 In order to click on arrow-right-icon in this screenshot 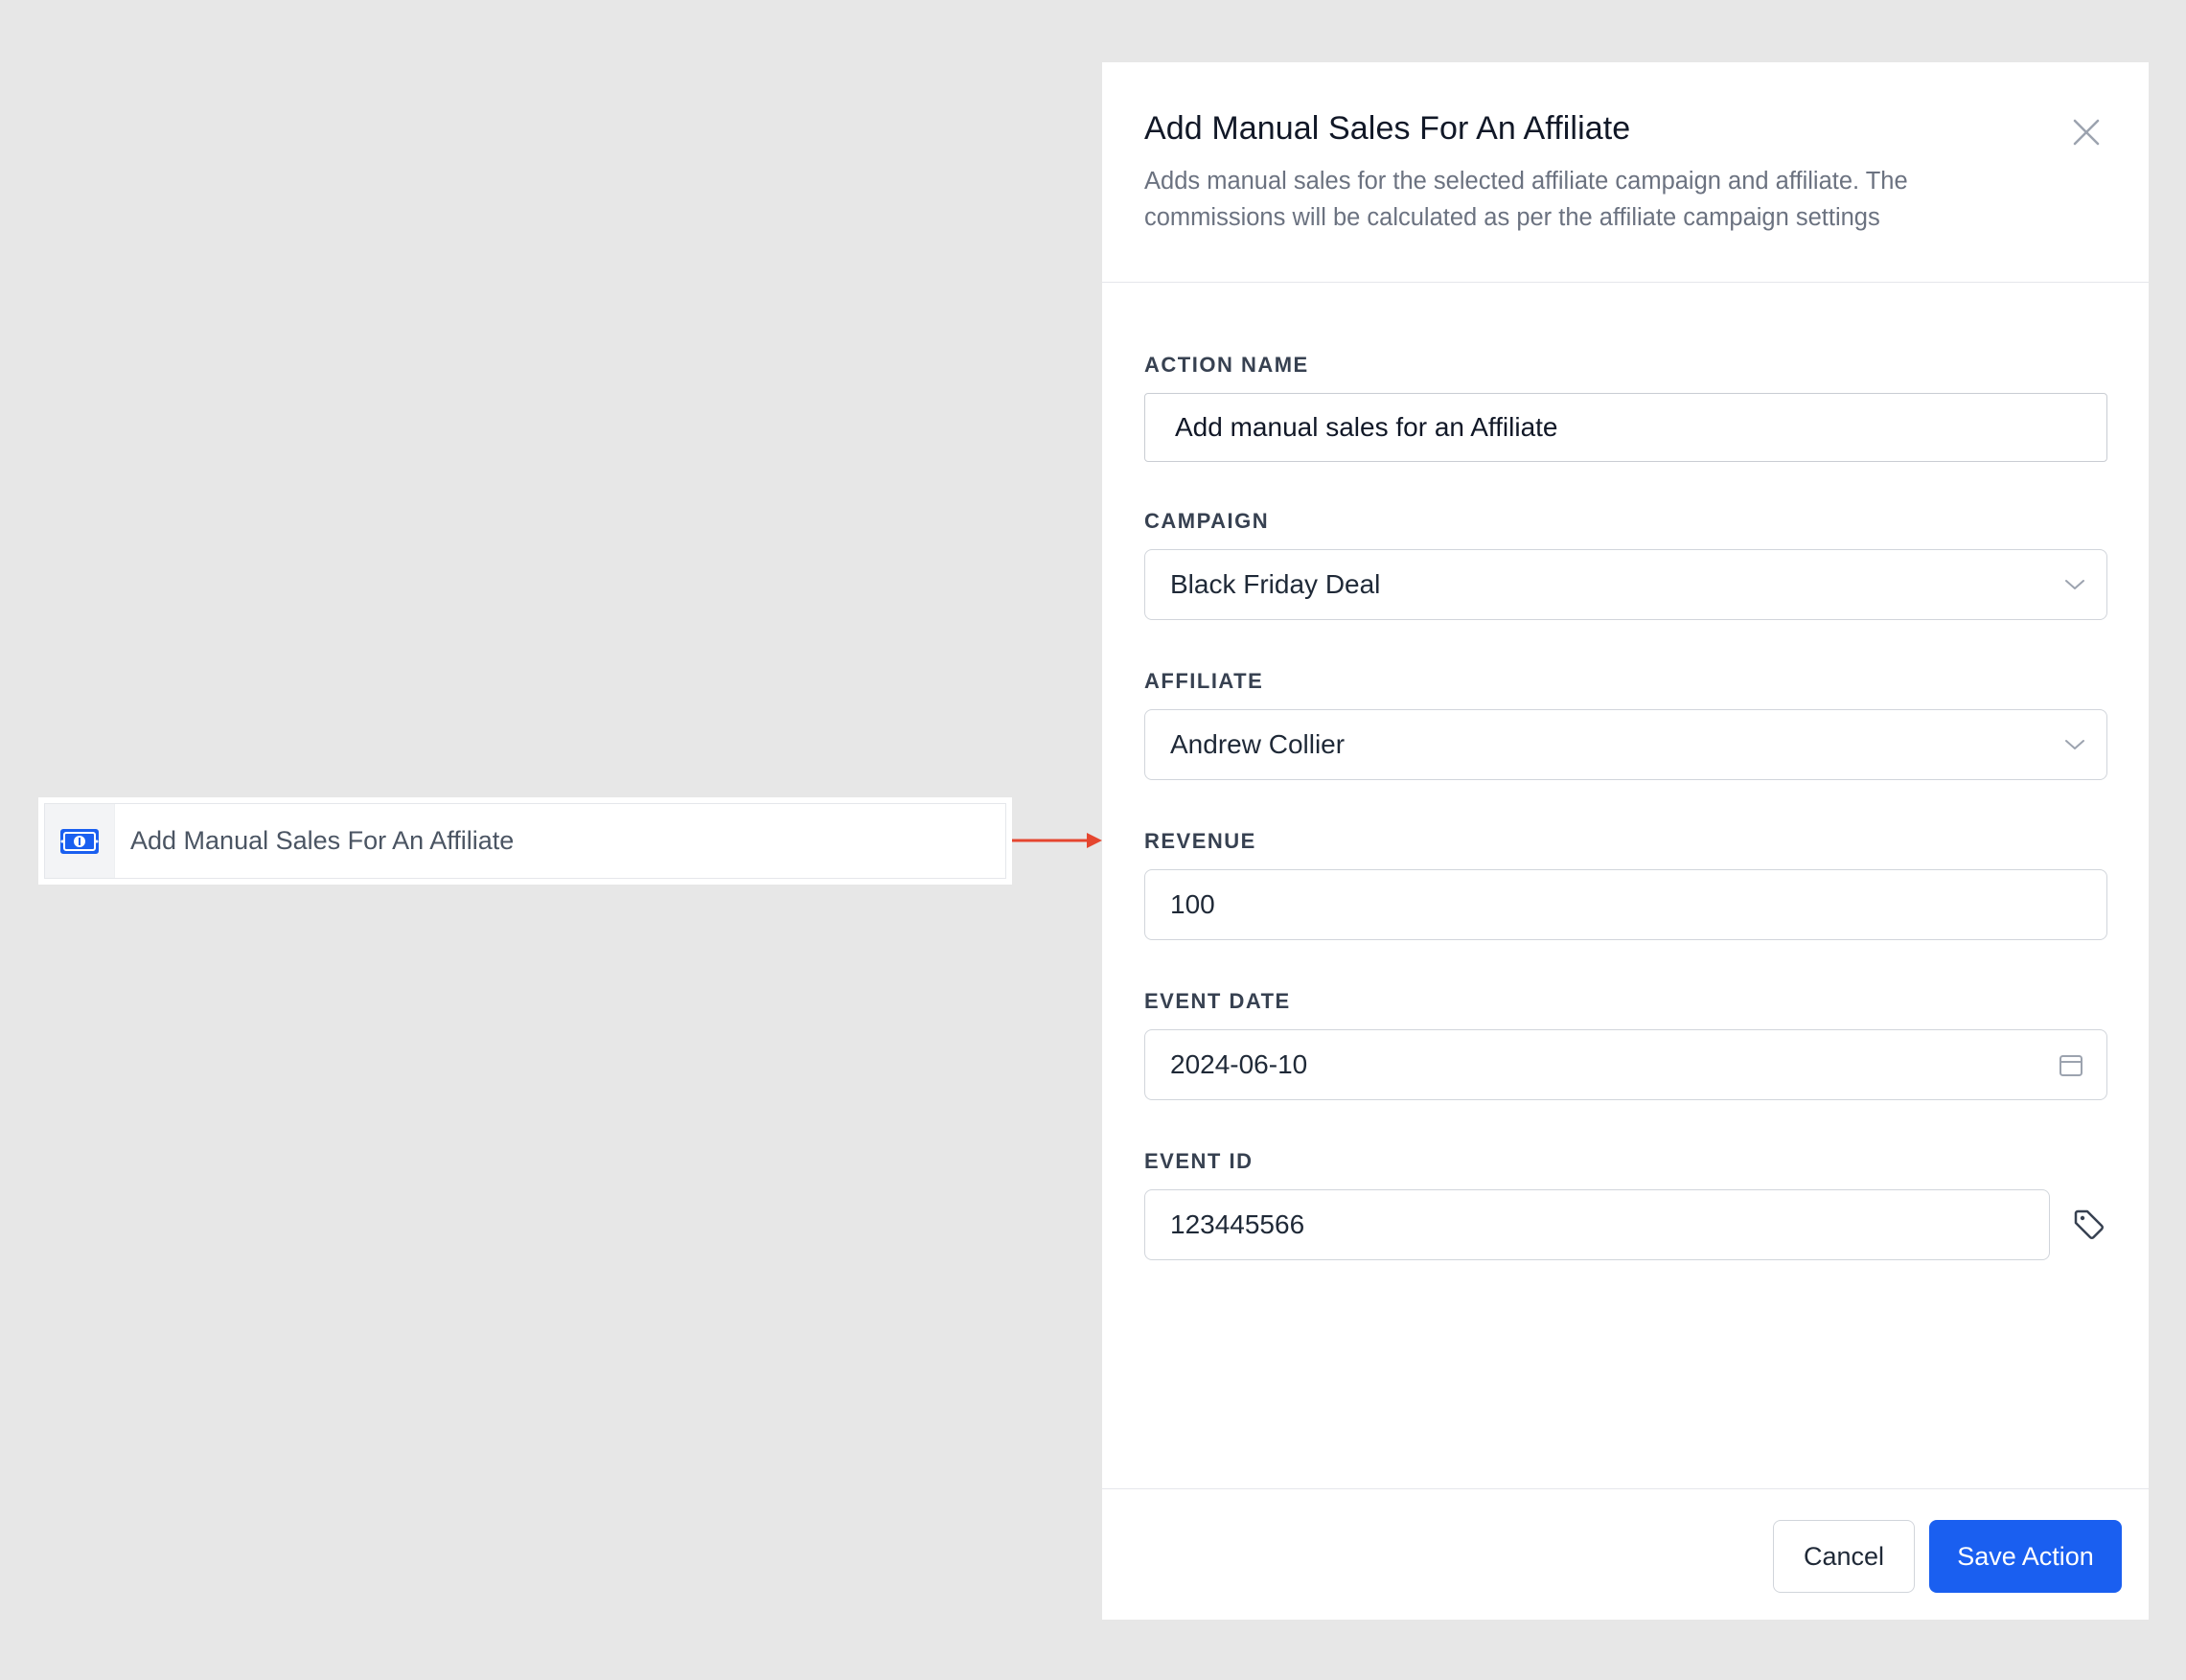, I will do `click(1057, 840)`.